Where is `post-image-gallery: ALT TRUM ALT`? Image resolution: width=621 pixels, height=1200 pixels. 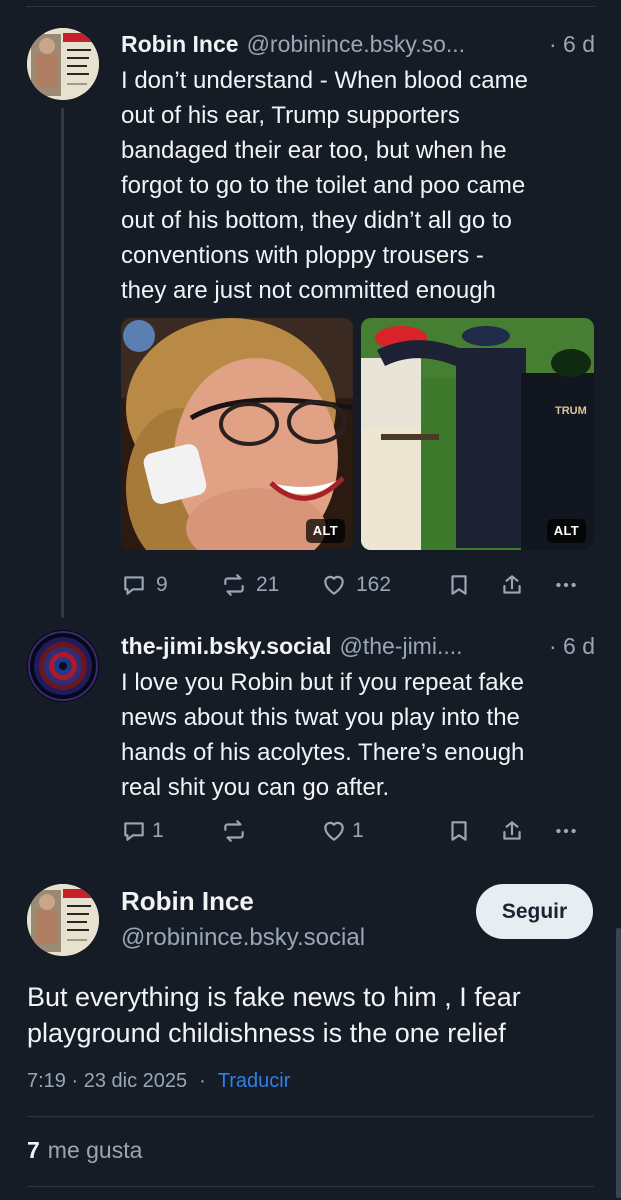 post-image-gallery: ALT TRUM ALT is located at coordinates (357, 434).